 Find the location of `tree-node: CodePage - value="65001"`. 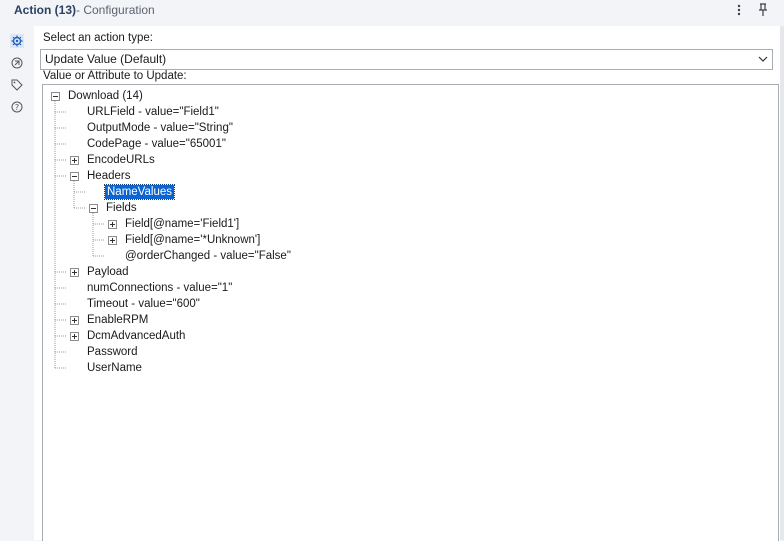

tree-node: CodePage - value="65001" is located at coordinates (156, 144).